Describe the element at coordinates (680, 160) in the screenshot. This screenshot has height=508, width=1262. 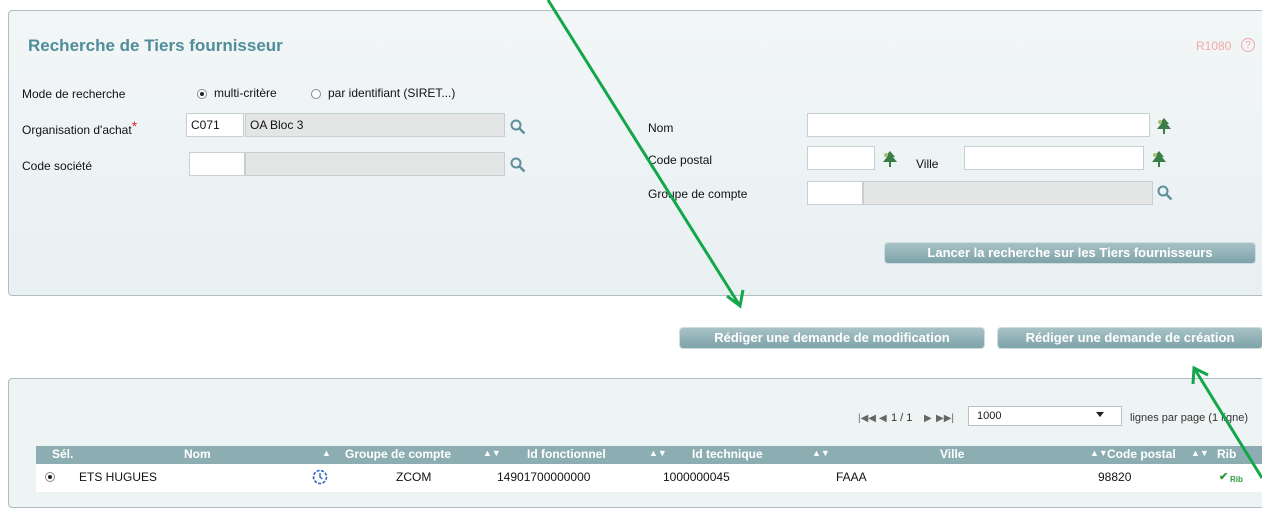
I see `postal-label: Code postal` at that location.